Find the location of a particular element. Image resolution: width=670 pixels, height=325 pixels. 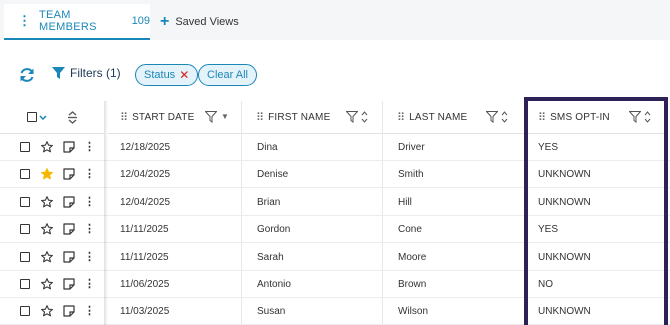

clear-all-chip: Clear All is located at coordinates (227, 75).